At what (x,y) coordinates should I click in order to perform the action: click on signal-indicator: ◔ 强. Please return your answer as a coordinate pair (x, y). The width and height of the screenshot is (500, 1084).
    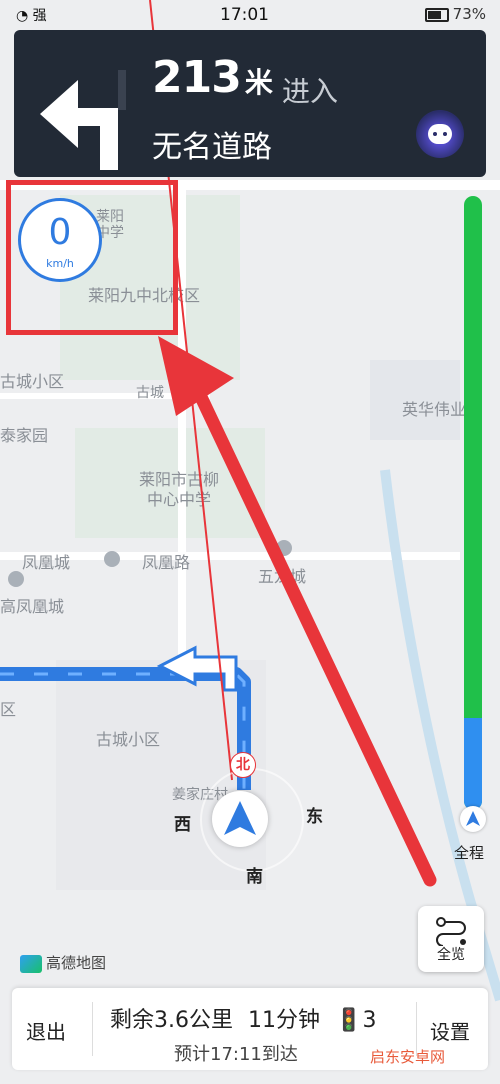
    Looking at the image, I should click on (31, 16).